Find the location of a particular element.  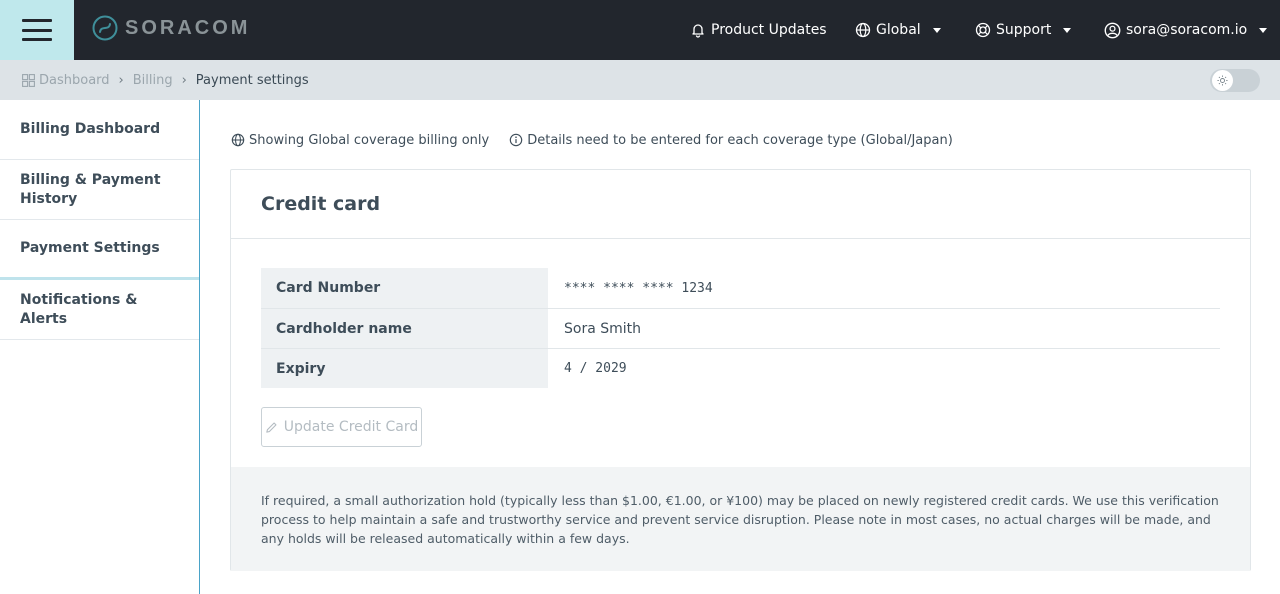

sidebar-item-notifications-alerts: Notifications & Alerts is located at coordinates (99, 310).